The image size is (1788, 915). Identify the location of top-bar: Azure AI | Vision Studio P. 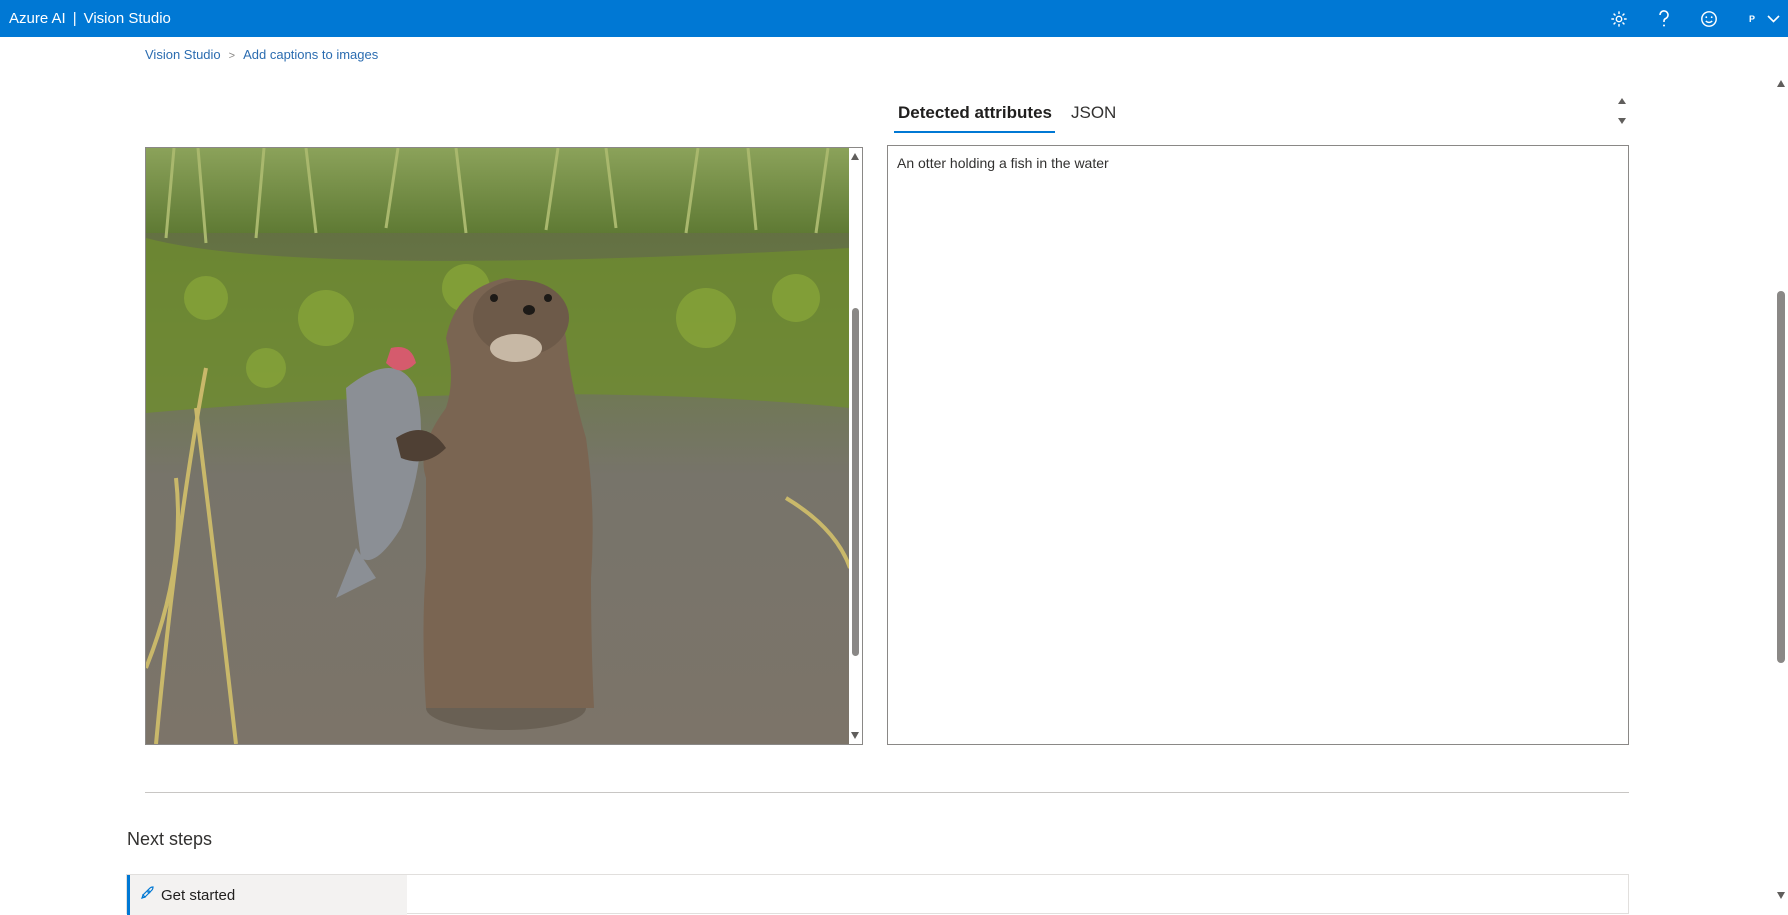
(894, 18).